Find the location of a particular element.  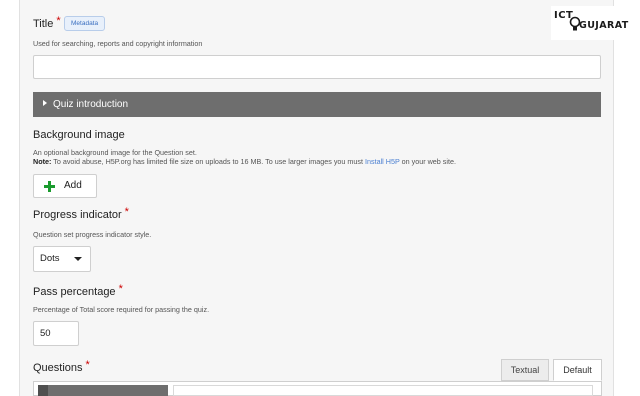

progress-indicator-label: Progress indicator * is located at coordinates (81, 213).